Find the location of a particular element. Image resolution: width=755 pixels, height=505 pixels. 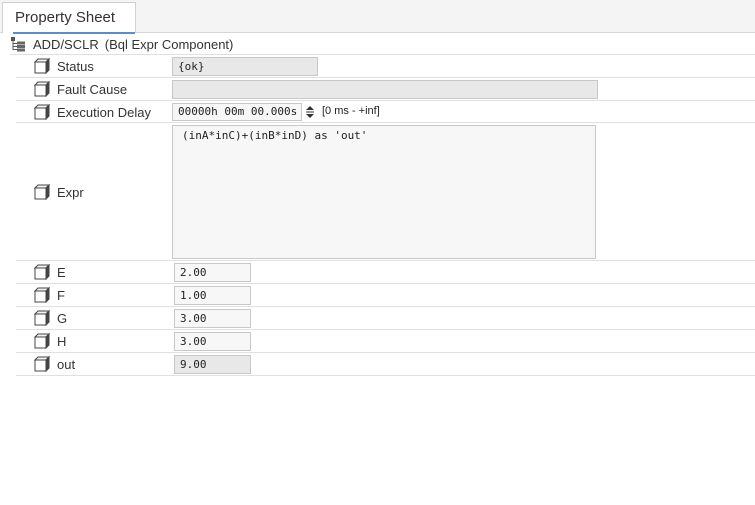

property-row-status: Status {ok} is located at coordinates (385, 66).